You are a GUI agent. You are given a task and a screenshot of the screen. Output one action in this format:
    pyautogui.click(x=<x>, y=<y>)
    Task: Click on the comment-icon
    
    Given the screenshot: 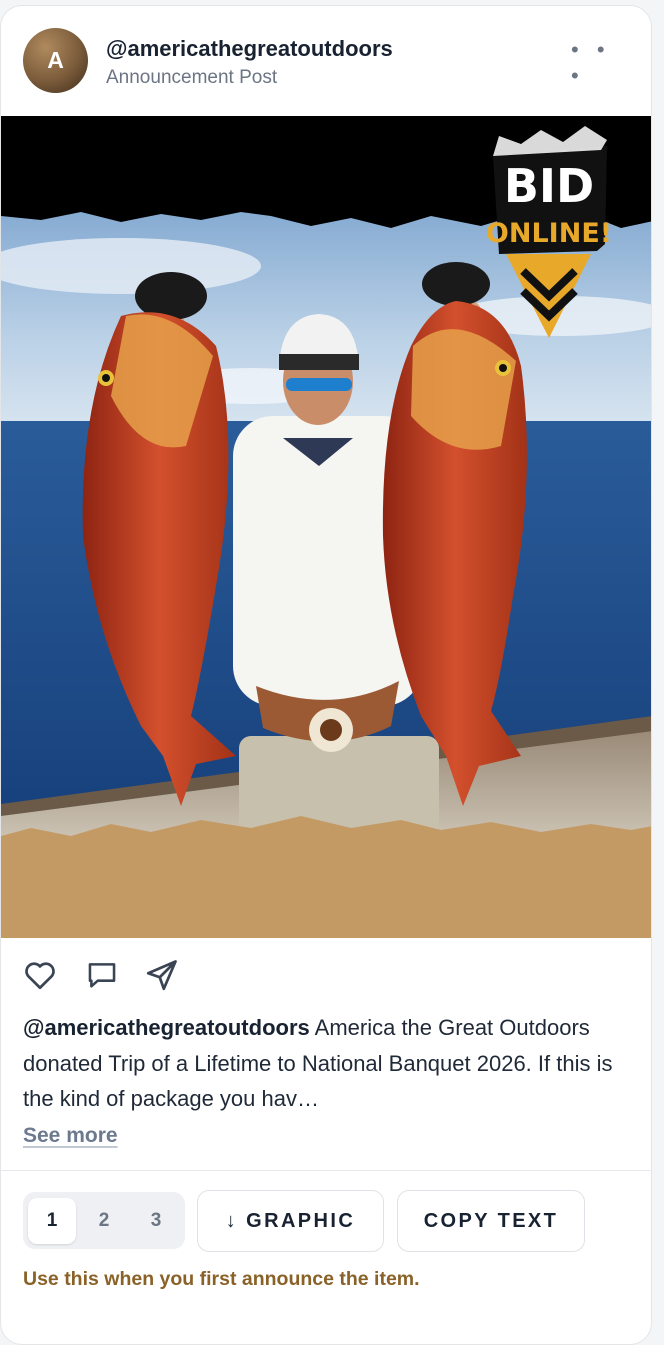 What is the action you would take?
    pyautogui.click(x=102, y=975)
    